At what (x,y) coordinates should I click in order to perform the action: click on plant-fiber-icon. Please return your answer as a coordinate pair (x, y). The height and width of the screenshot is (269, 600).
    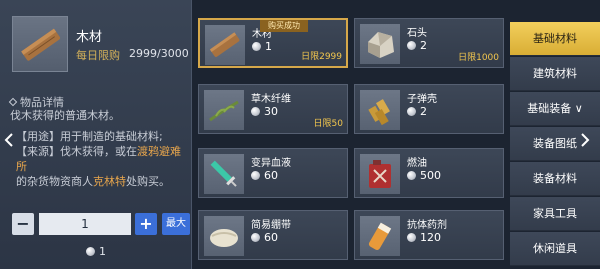
    Looking at the image, I should click on (224, 110).